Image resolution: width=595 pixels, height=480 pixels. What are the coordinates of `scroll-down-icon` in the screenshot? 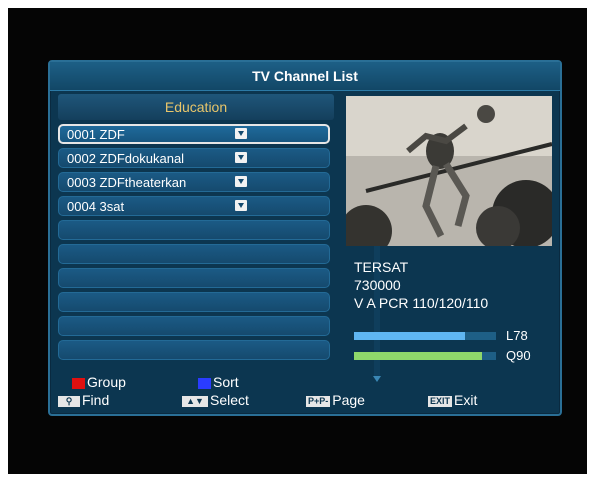 It's located at (377, 379).